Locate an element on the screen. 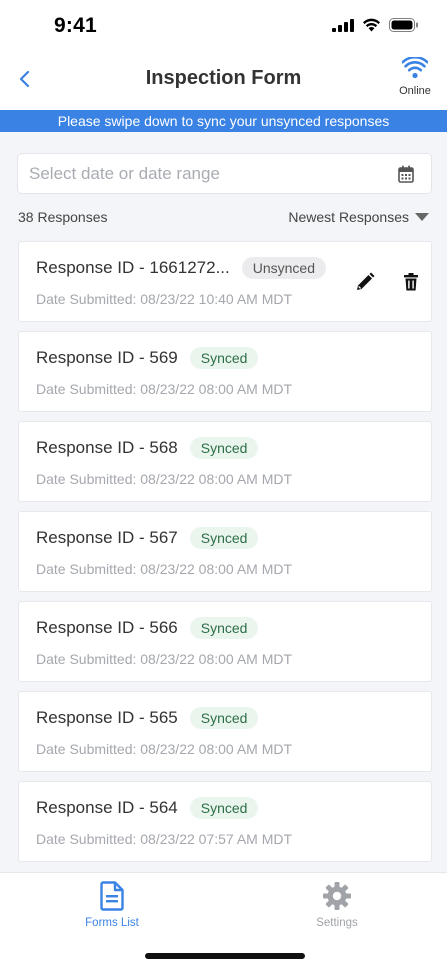 The height and width of the screenshot is (966, 447). card-title-row: Response ID - 569 Synced is located at coordinates (147, 358).